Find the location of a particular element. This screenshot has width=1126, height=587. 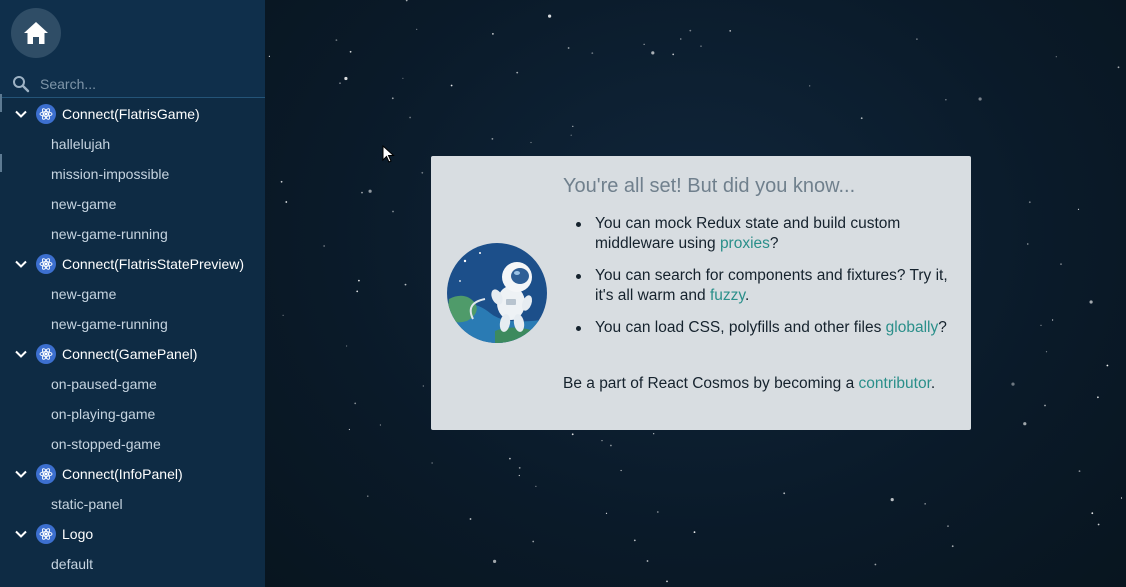

fixture-item: on-playing-game is located at coordinates (132, 414).